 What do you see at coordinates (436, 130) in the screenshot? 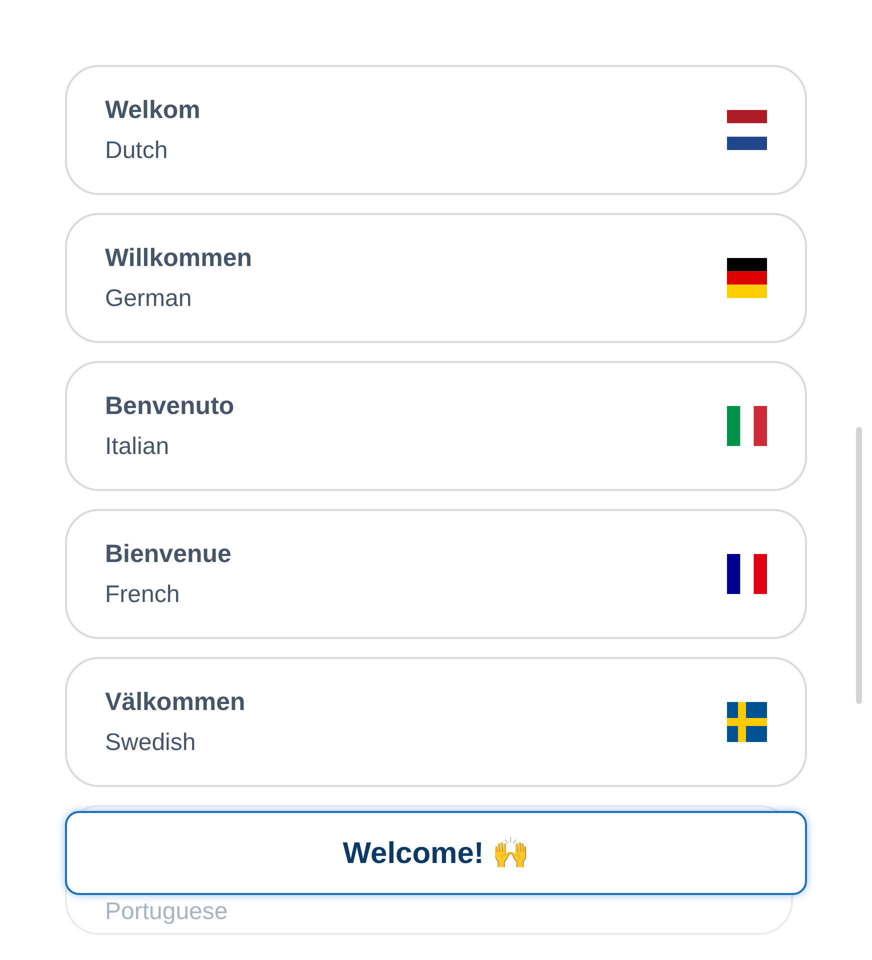
I see `language-card: Welkom Dutch` at bounding box center [436, 130].